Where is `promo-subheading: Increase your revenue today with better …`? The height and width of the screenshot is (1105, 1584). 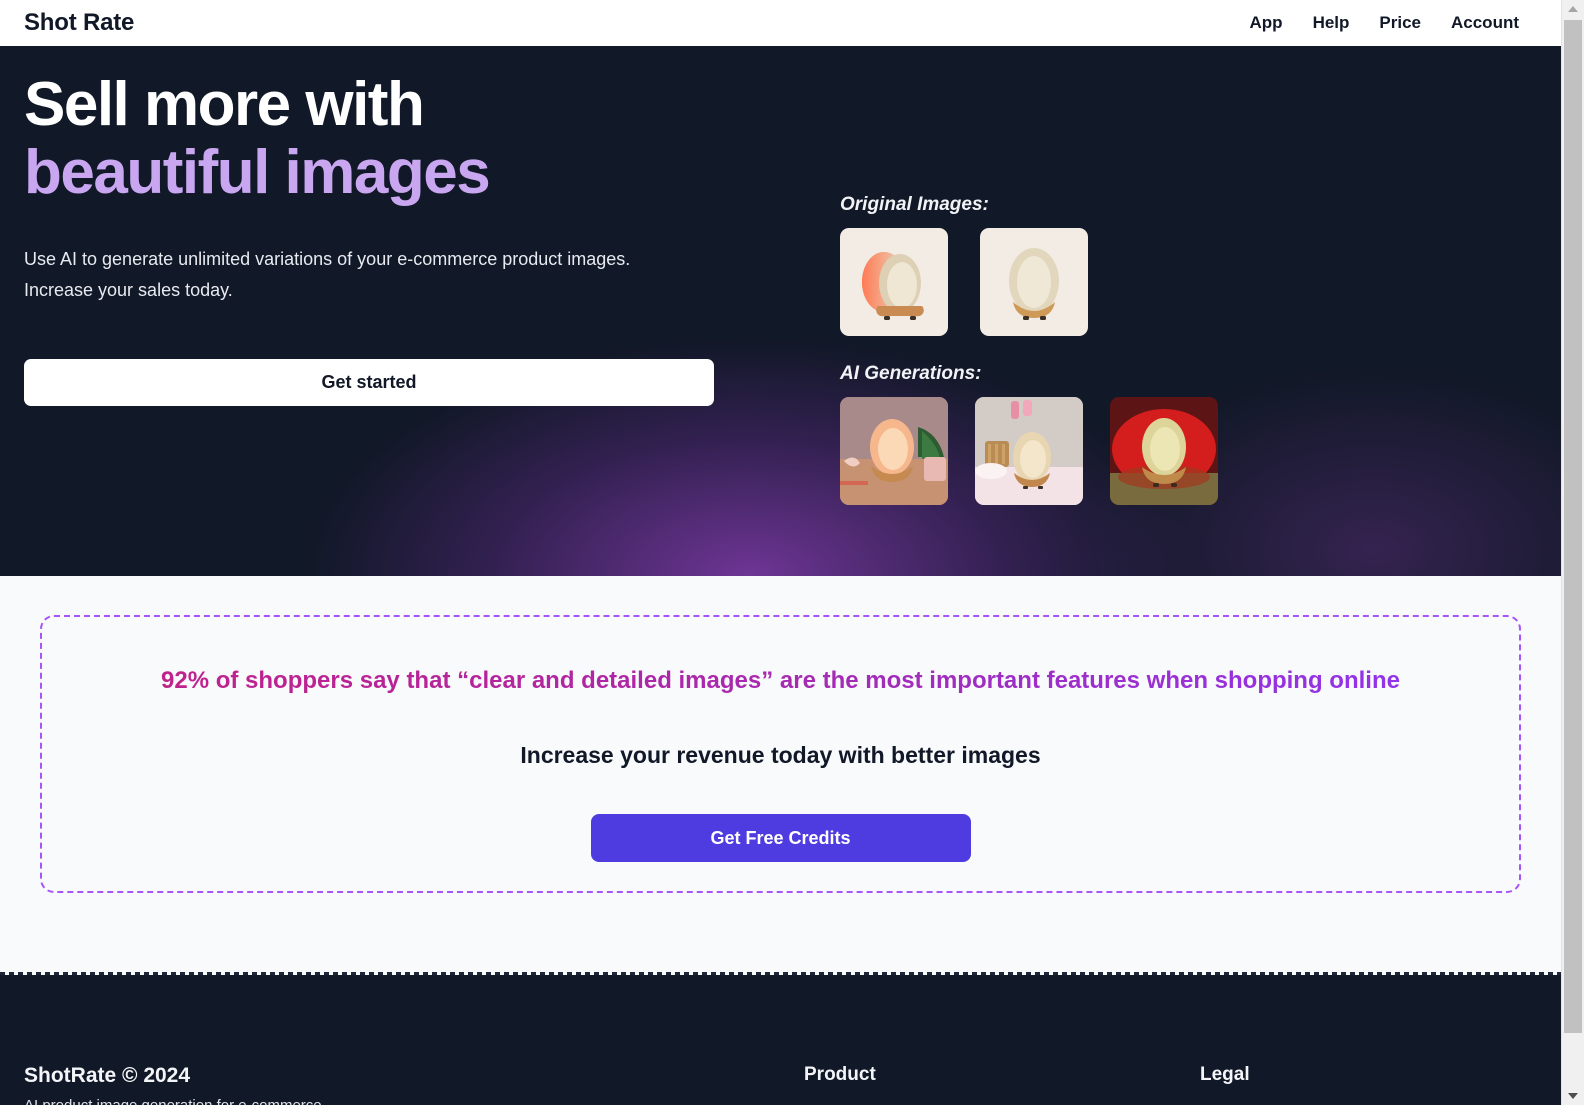
promo-subheading: Increase your revenue today with better … is located at coordinates (780, 755).